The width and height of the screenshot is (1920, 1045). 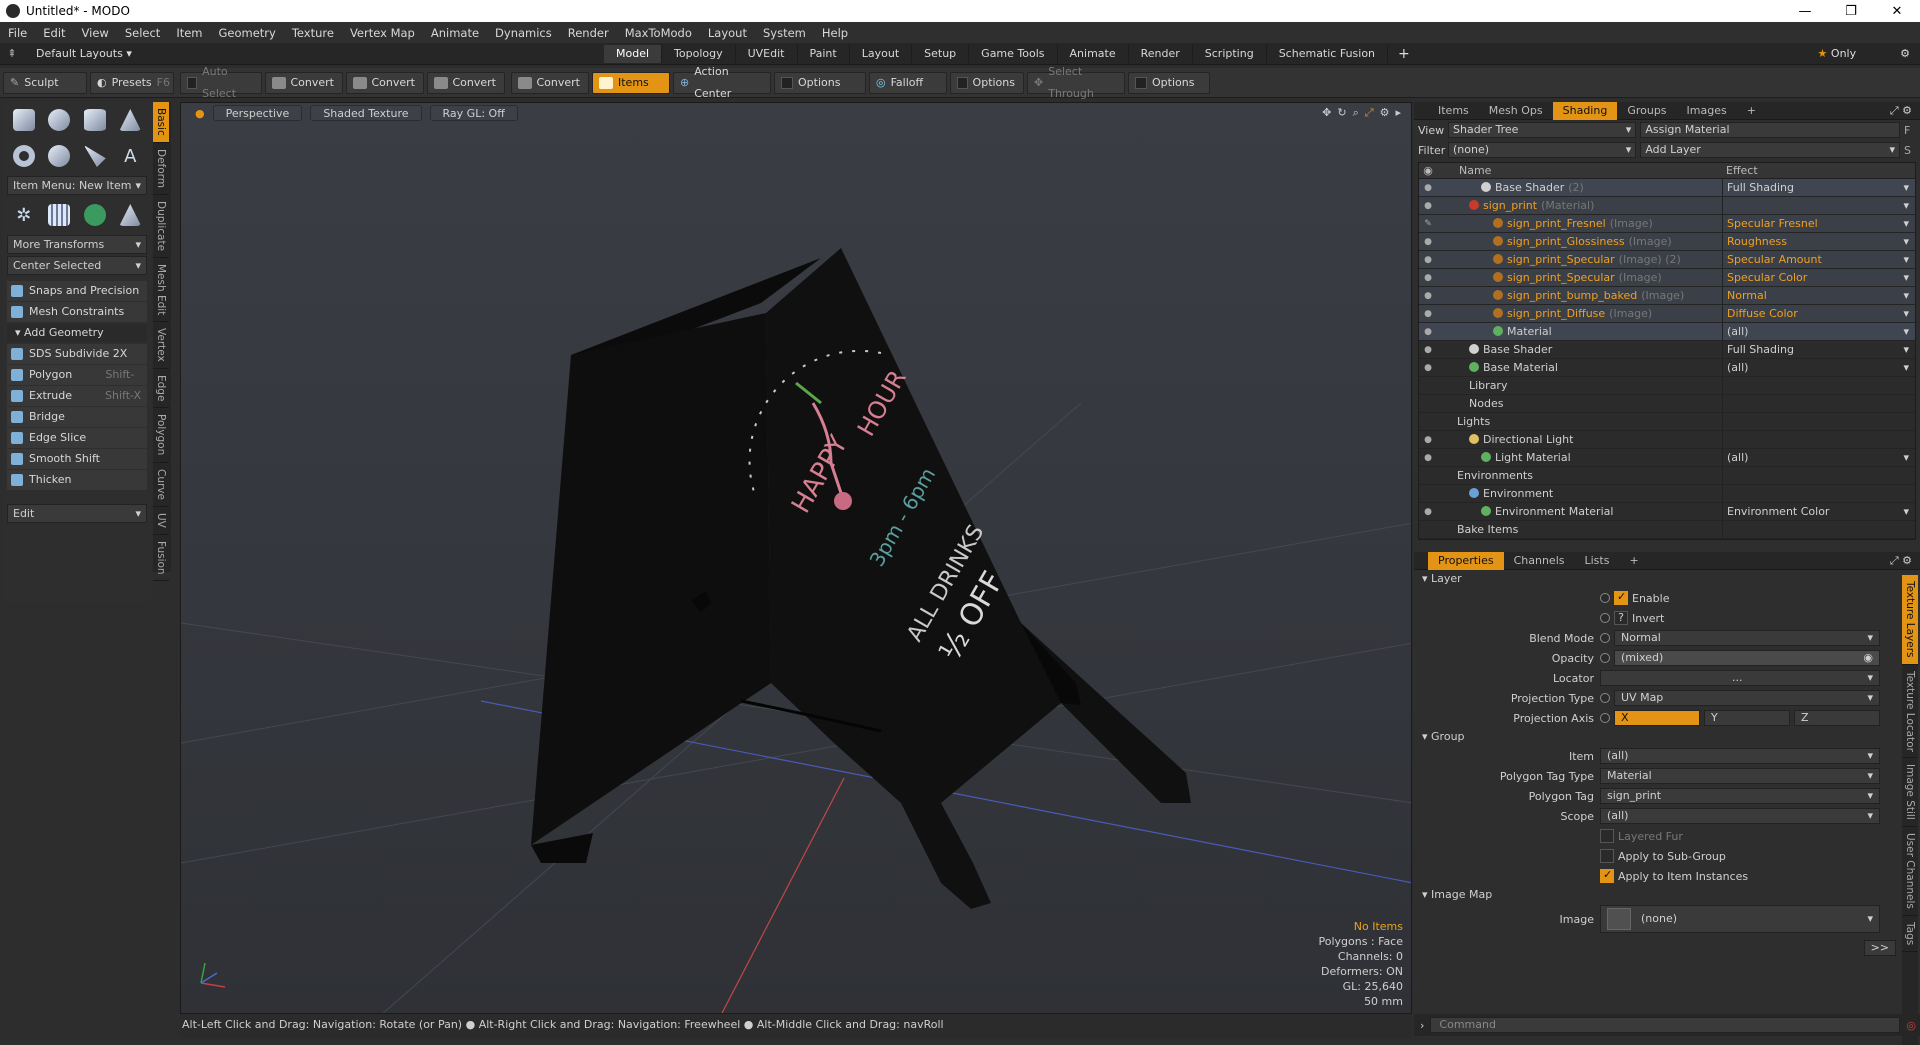 I want to click on tab-scripting: Scripting, so click(x=1230, y=53).